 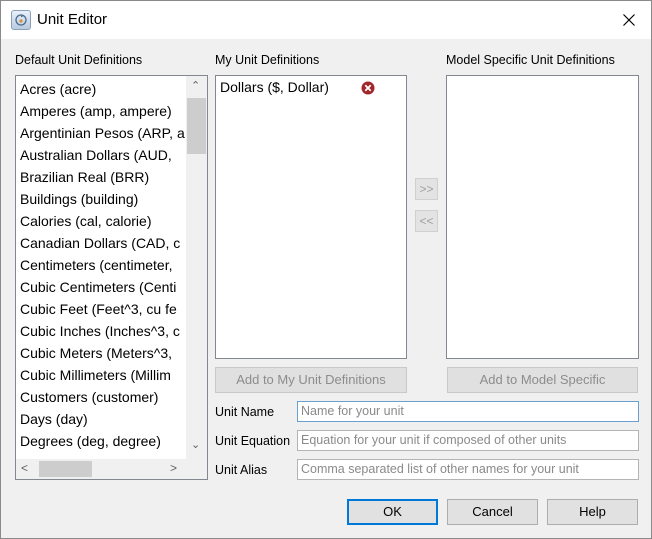 What do you see at coordinates (101, 287) in the screenshot?
I see `default-unit-item: Cubic Centimeters (Centi` at bounding box center [101, 287].